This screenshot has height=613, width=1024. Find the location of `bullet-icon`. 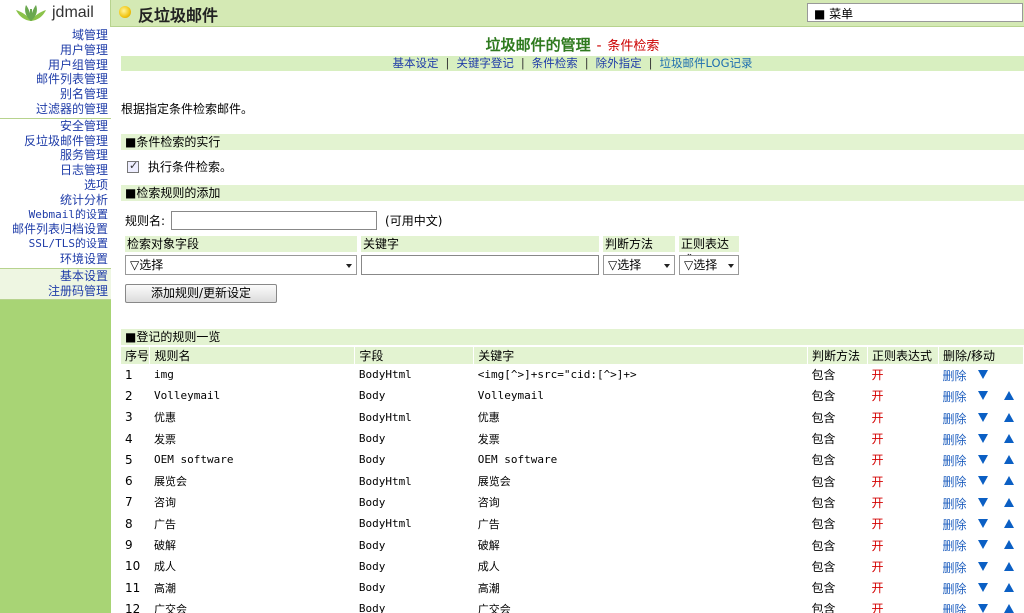

bullet-icon is located at coordinates (125, 12).